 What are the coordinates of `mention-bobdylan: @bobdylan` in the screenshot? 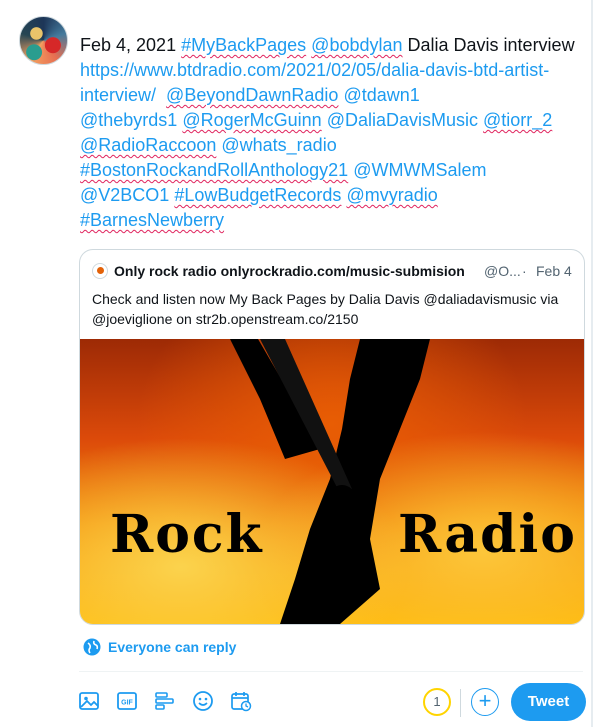 It's located at (356, 45).